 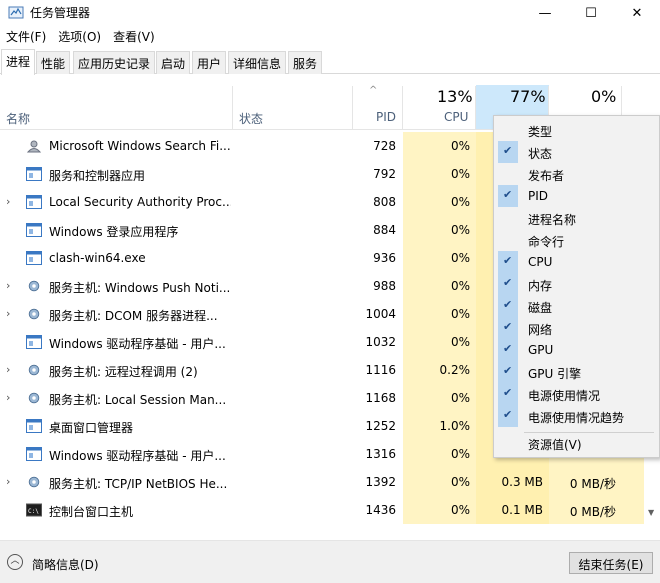 What do you see at coordinates (380, 426) in the screenshot?
I see `process-pid: 1252` at bounding box center [380, 426].